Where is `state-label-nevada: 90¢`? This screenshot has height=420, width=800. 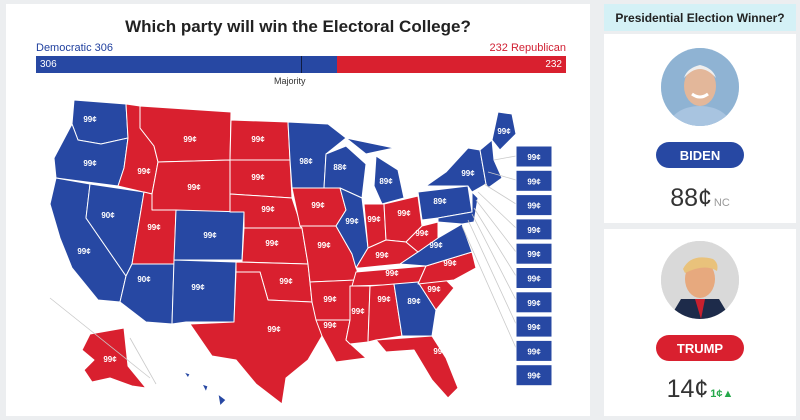
state-label-nevada: 90¢ is located at coordinates (108, 215).